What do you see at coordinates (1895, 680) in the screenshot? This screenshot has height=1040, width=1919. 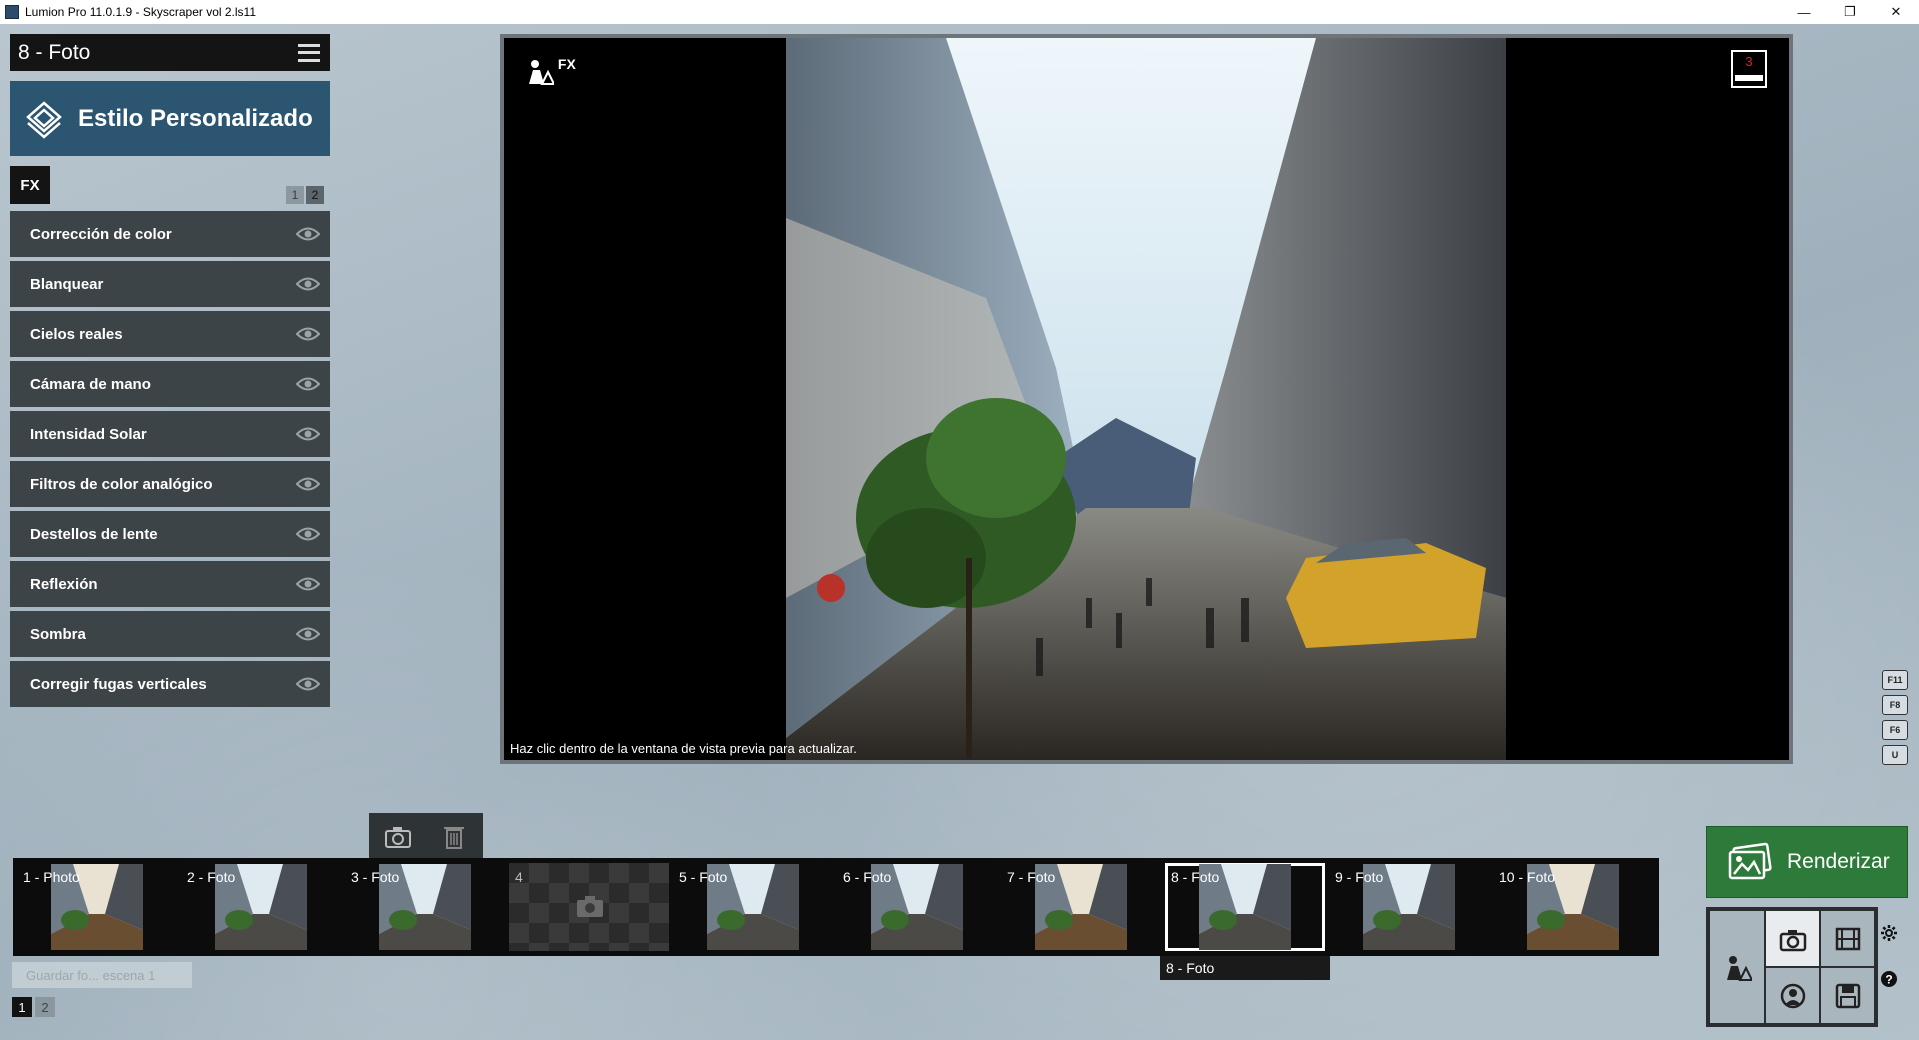 I see `key-f11: F11` at bounding box center [1895, 680].